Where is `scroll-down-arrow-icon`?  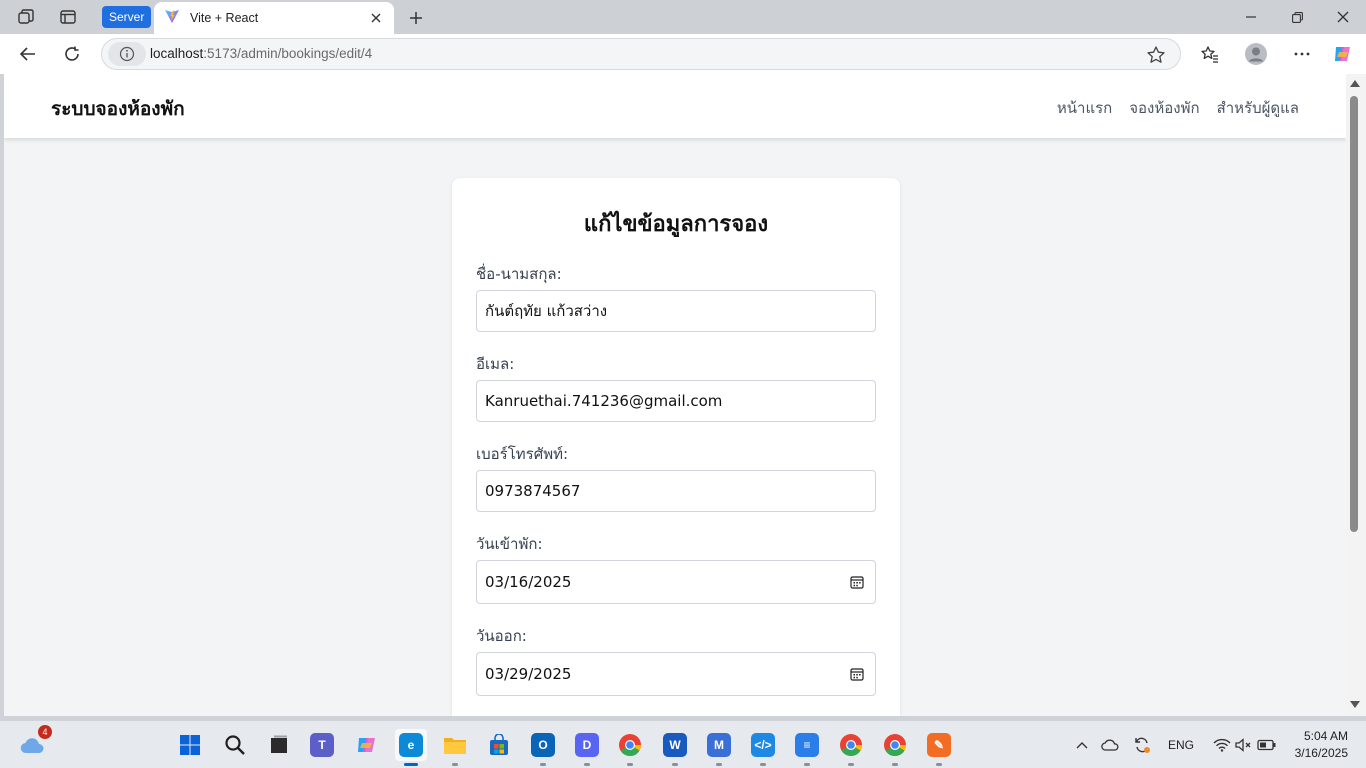 scroll-down-arrow-icon is located at coordinates (1355, 704).